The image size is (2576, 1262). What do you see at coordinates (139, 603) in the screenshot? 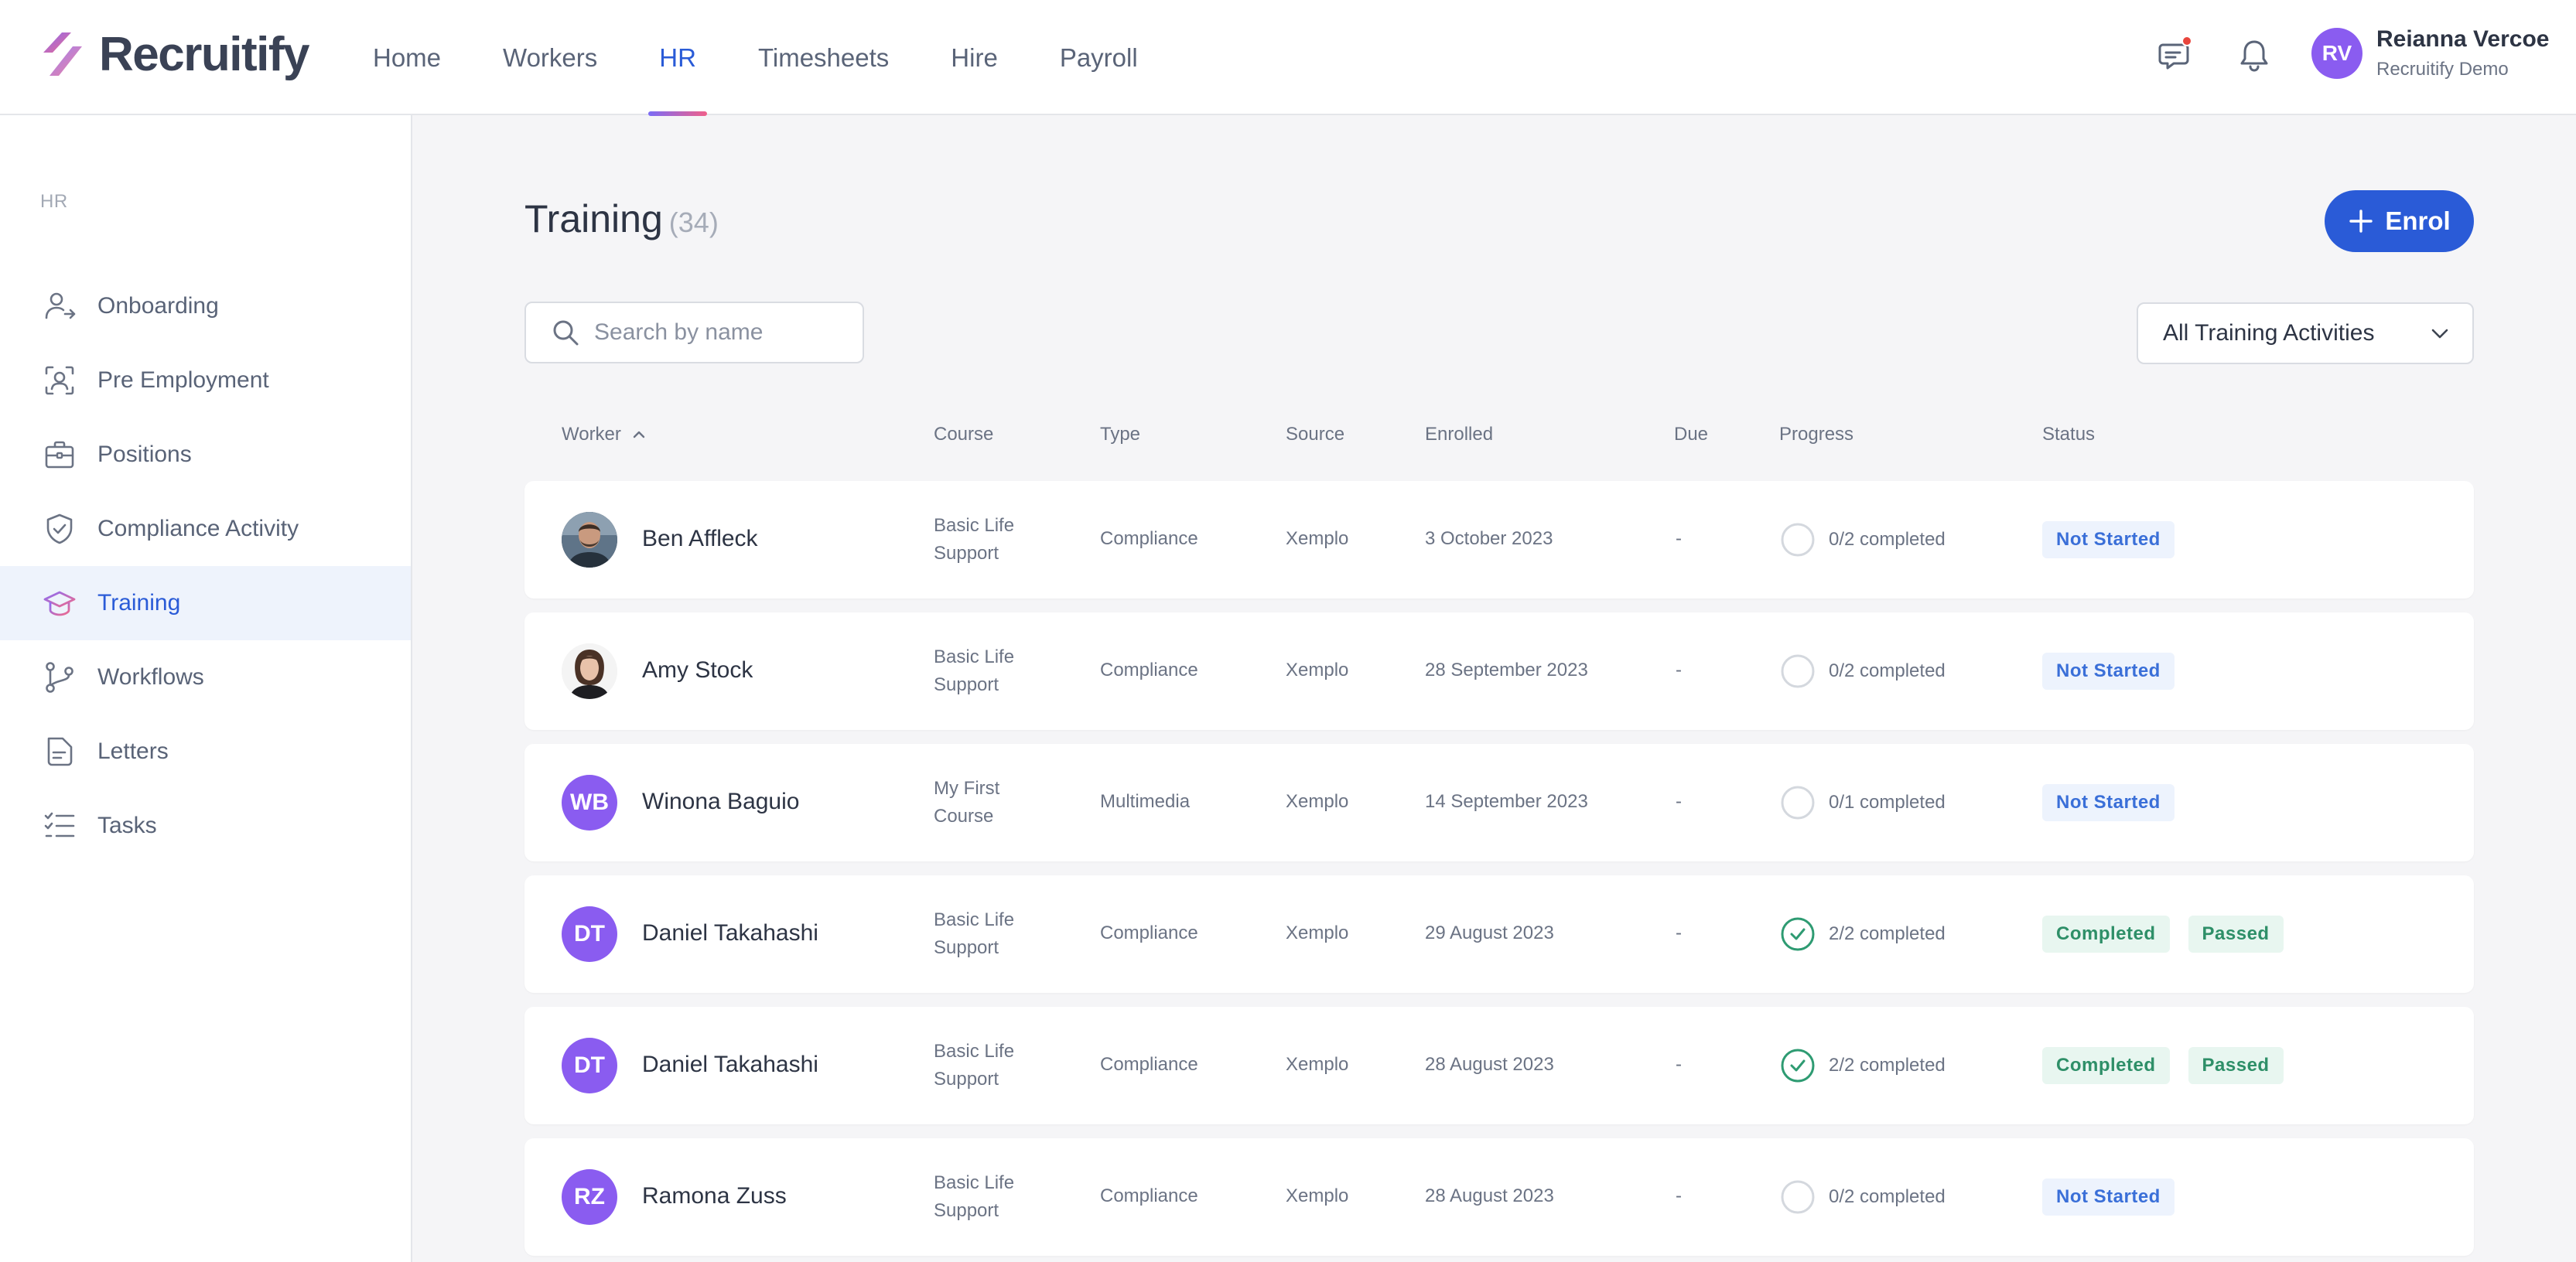
I see `sidebar-item-label: Training` at bounding box center [139, 603].